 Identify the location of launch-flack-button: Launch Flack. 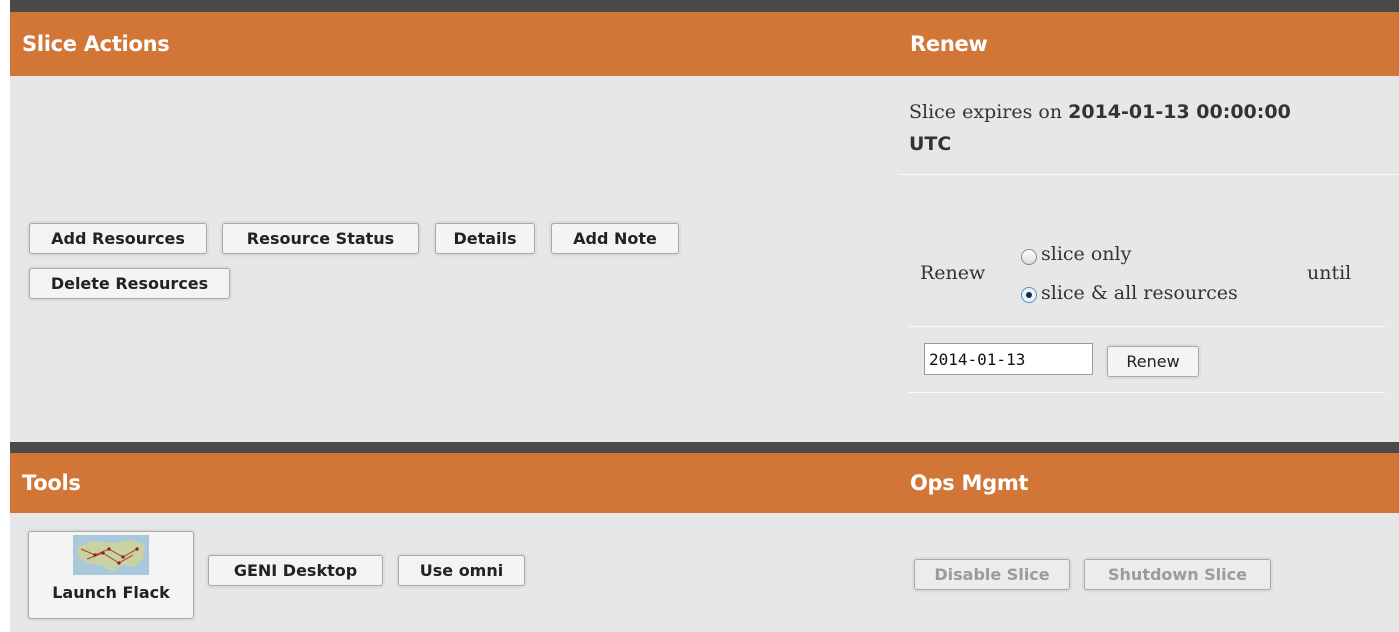
(111, 575).